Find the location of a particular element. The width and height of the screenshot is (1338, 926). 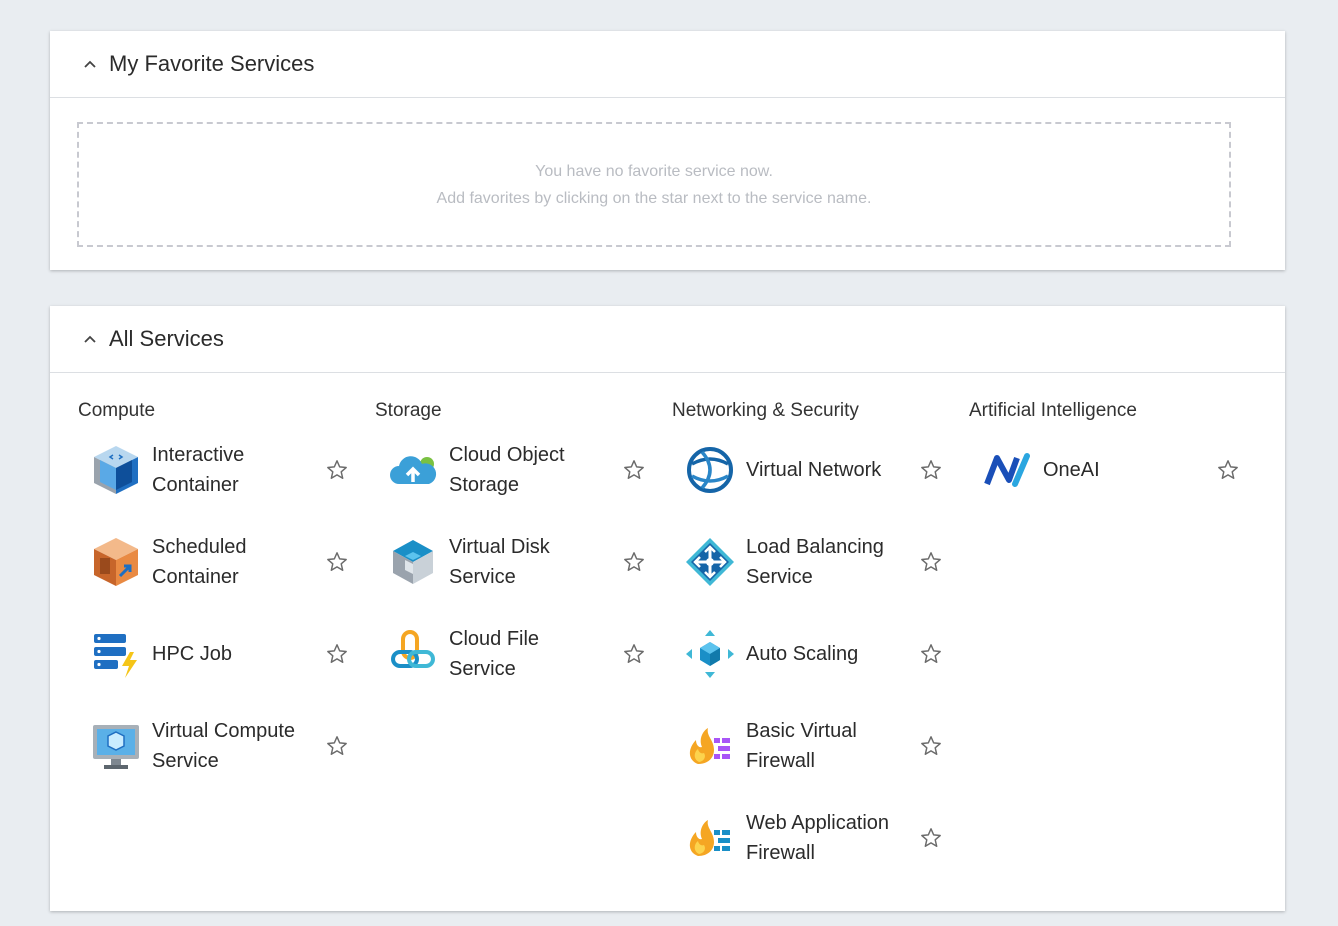

virtual-compute-icon is located at coordinates (116, 746).